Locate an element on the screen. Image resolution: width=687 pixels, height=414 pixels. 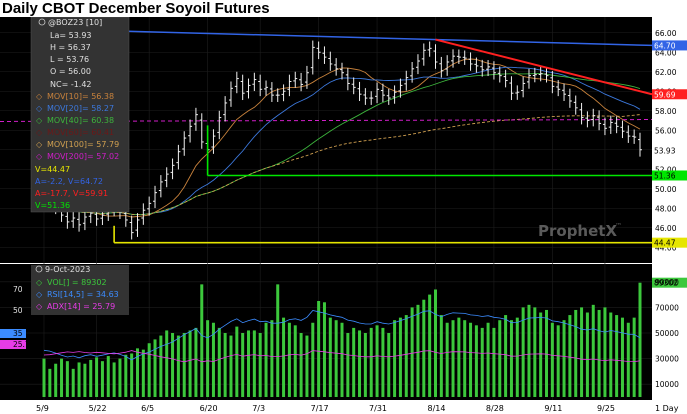
legend-mov20-icon: ◇ is located at coordinates (39, 108).